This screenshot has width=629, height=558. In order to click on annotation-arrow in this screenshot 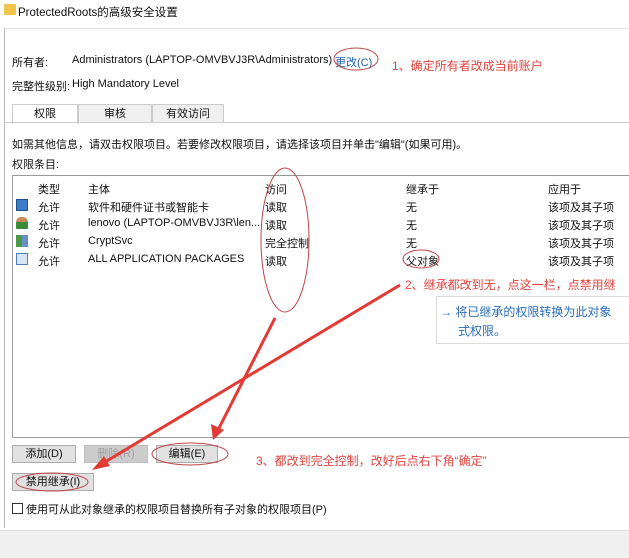, I will do `click(246, 374)`.